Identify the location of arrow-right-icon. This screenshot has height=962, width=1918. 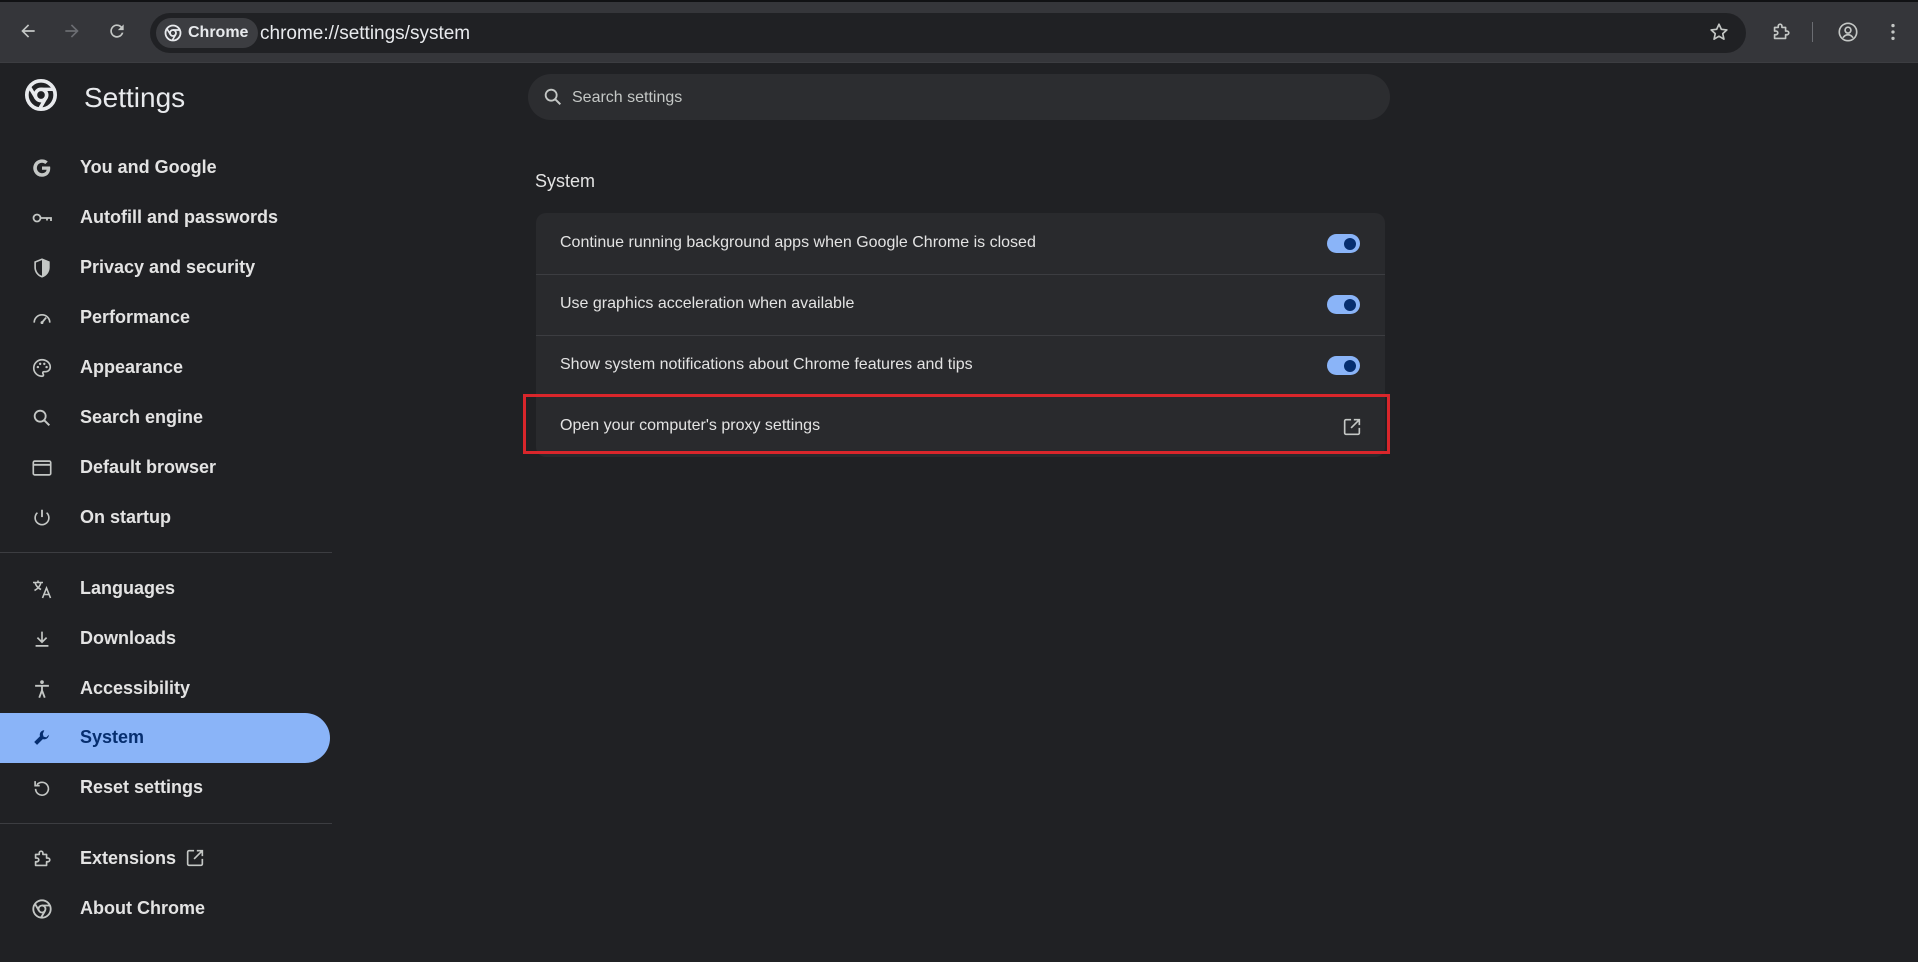
(72, 31).